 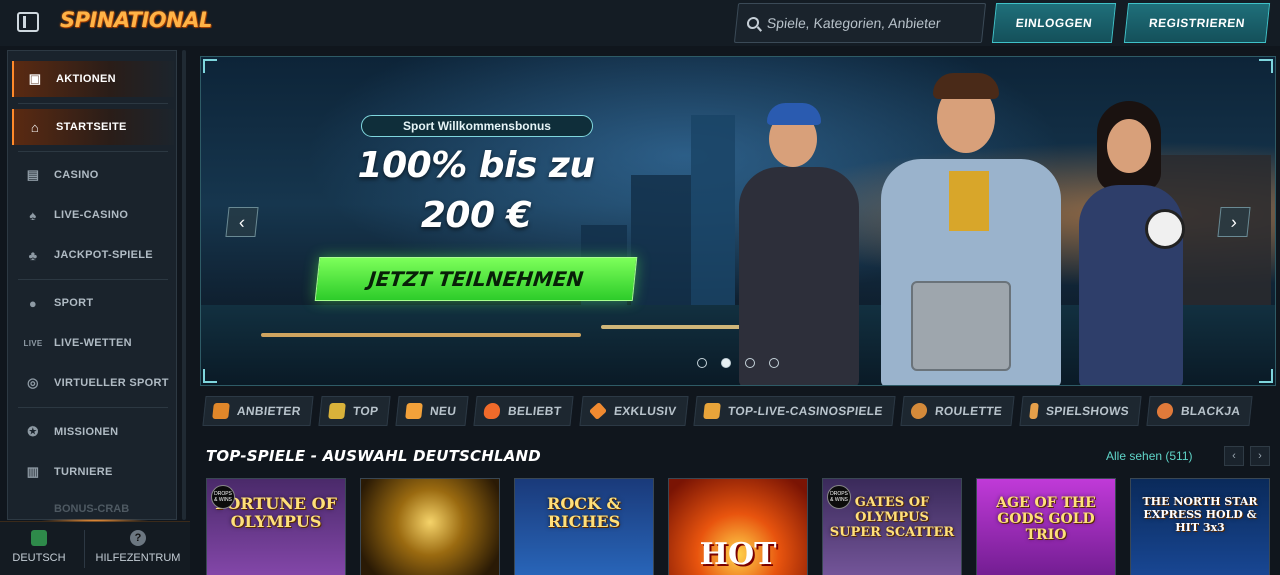 I want to click on sidebar-item-label: MISSIONEN, so click(x=86, y=432).